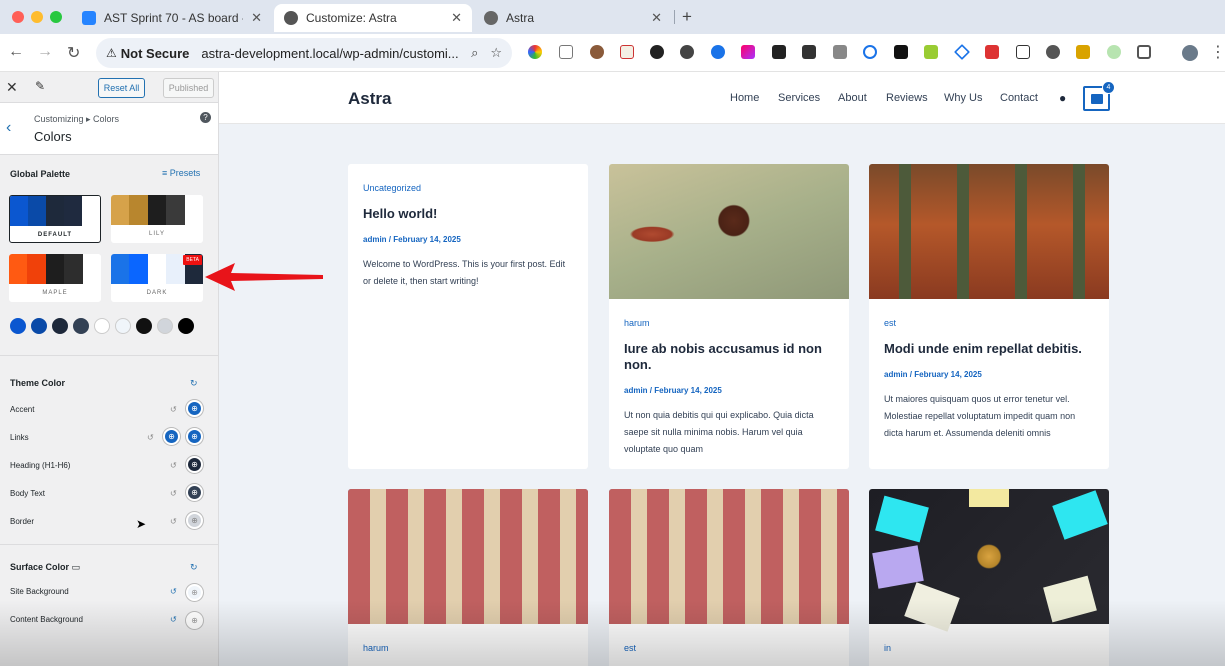  What do you see at coordinates (12, 87) in the screenshot?
I see `close-icon: ✕` at bounding box center [12, 87].